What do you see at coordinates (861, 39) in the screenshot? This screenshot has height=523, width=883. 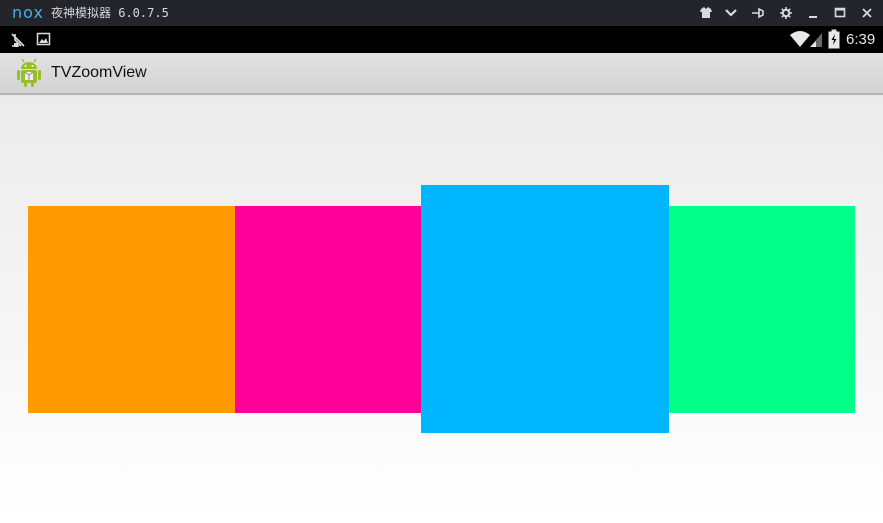 I see `status-time: 6:39` at bounding box center [861, 39].